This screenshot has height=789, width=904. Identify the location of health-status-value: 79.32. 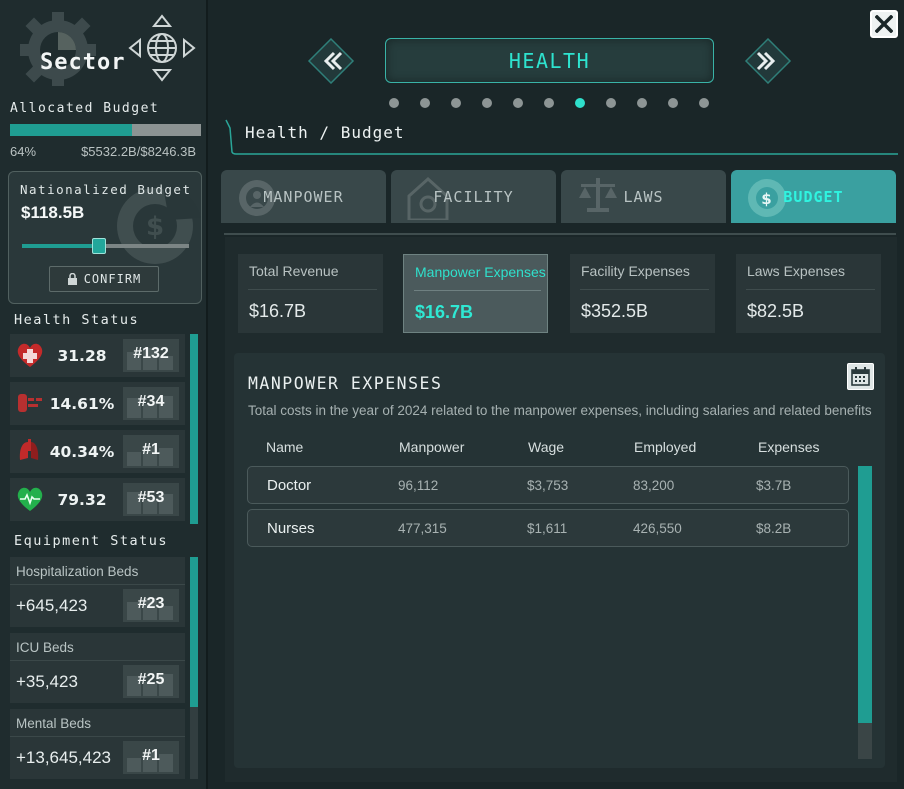
(82, 499).